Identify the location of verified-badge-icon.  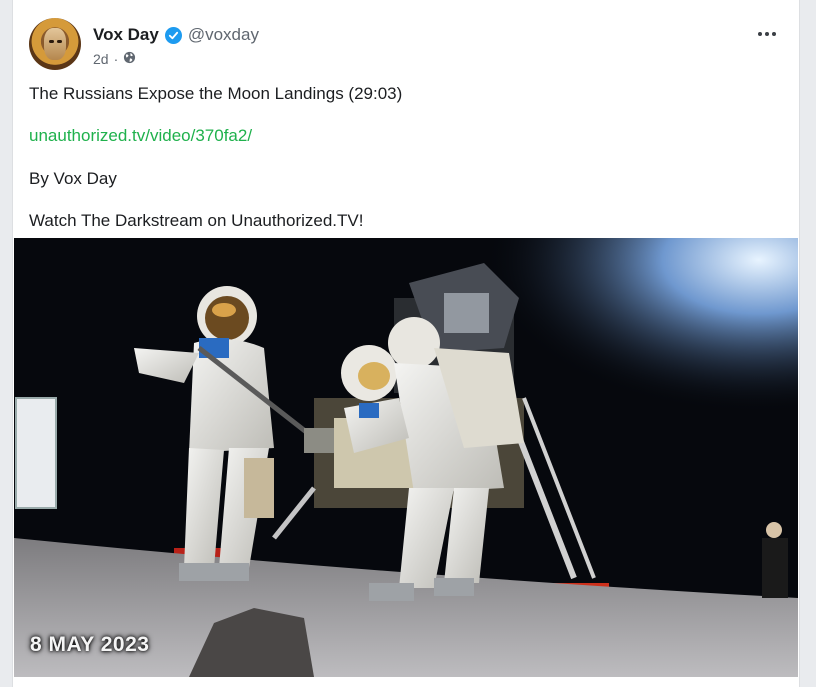
(173, 35).